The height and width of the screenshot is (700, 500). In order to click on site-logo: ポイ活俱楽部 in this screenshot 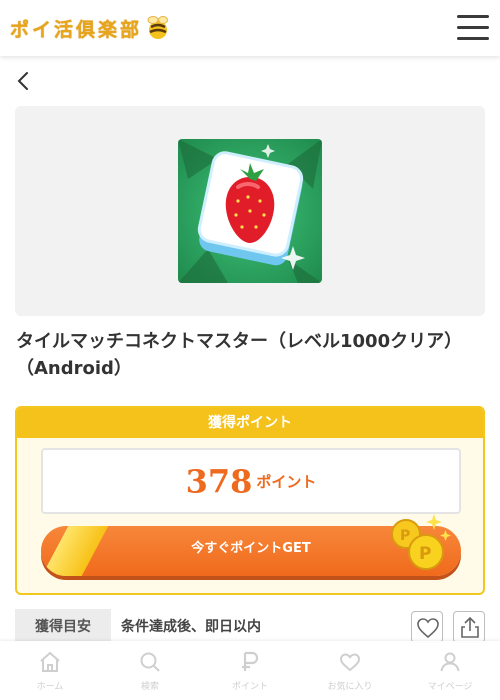, I will do `click(90, 28)`.